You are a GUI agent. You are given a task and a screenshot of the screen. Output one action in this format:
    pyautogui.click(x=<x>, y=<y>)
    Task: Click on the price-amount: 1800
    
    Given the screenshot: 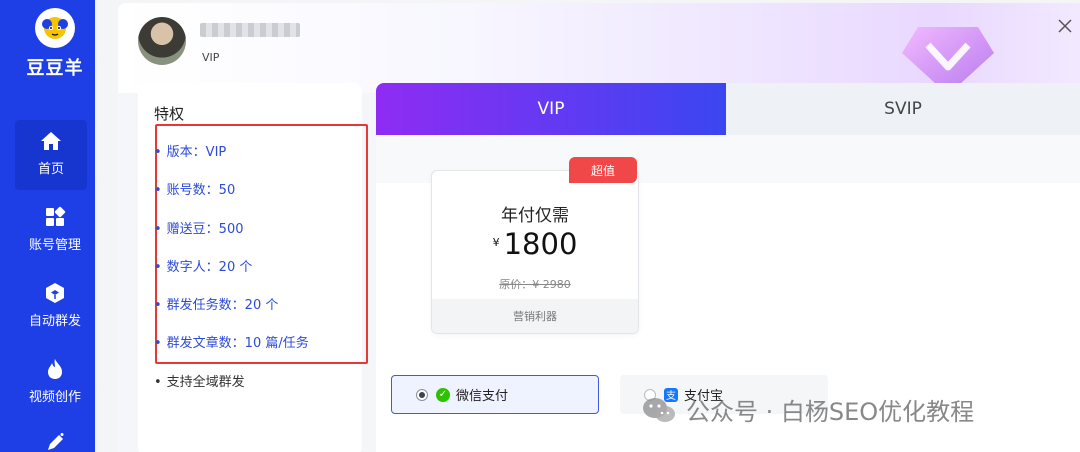 What is the action you would take?
    pyautogui.click(x=540, y=244)
    